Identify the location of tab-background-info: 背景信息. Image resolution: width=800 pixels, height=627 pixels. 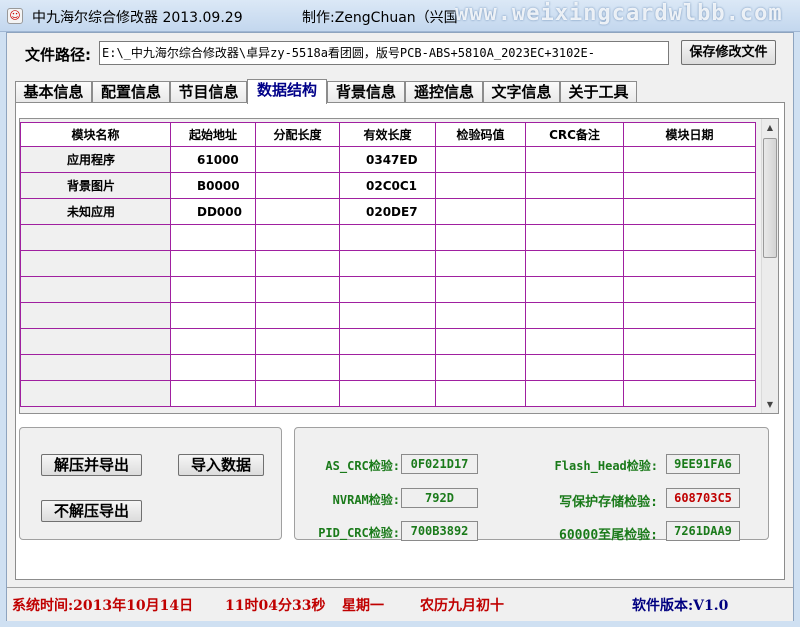
(366, 92).